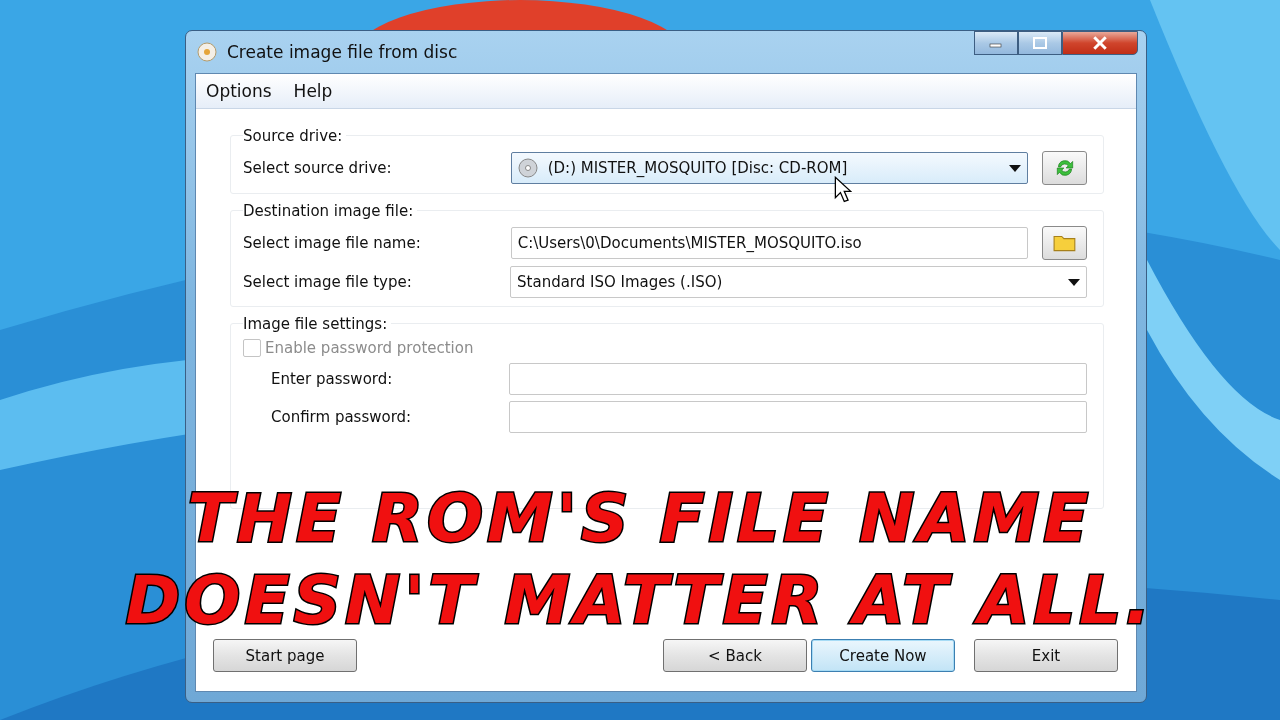 This screenshot has height=720, width=1280. Describe the element at coordinates (318, 168) in the screenshot. I see `field-label: Select source drive:` at that location.